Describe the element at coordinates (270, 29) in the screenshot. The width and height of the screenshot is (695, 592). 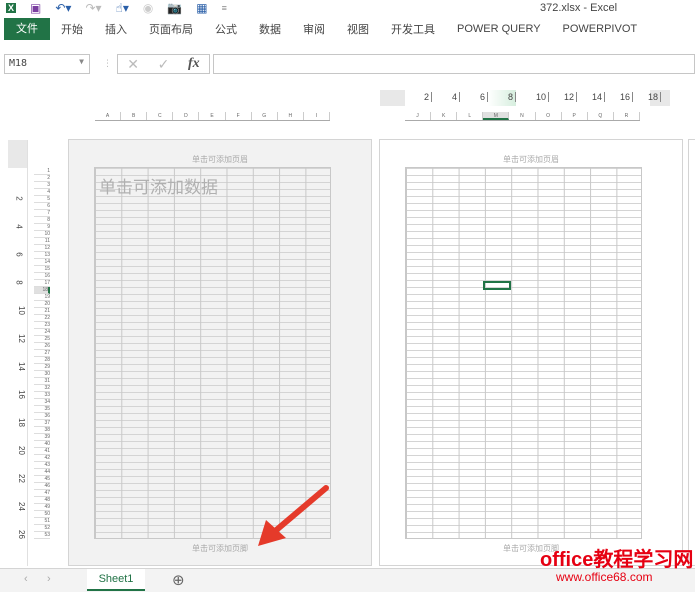
I see `tab-data: 数据` at that location.